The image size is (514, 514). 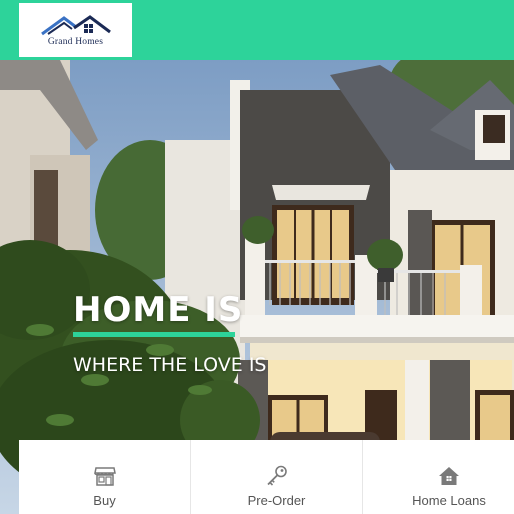 I want to click on service-label: Pre-Order, so click(x=276, y=500).